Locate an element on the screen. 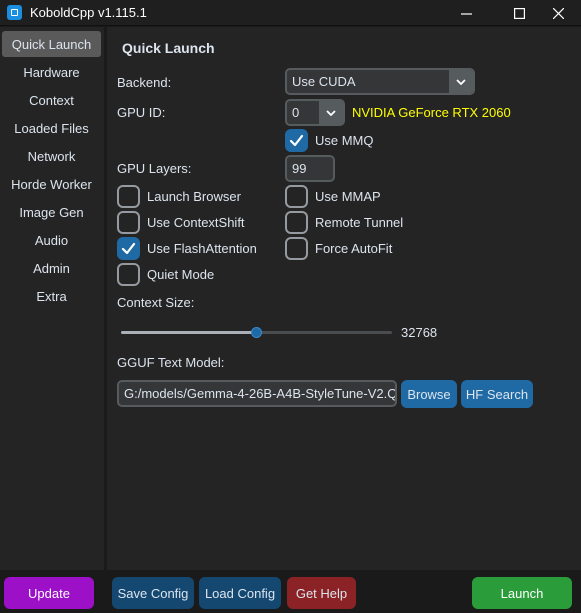 The height and width of the screenshot is (613, 581). launch-browser-checkbox is located at coordinates (128, 196).